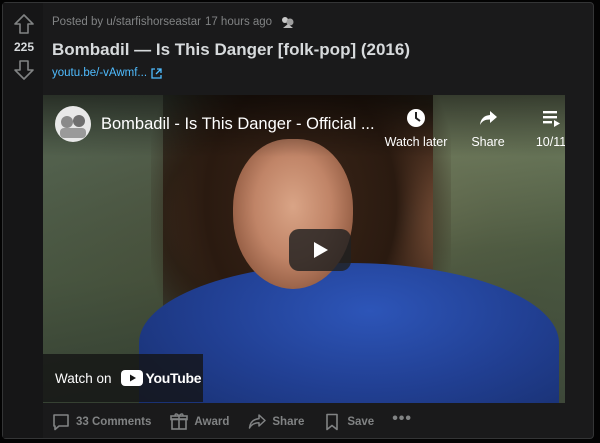 The width and height of the screenshot is (600, 443). I want to click on watch-on-label: Watch on, so click(83, 378).